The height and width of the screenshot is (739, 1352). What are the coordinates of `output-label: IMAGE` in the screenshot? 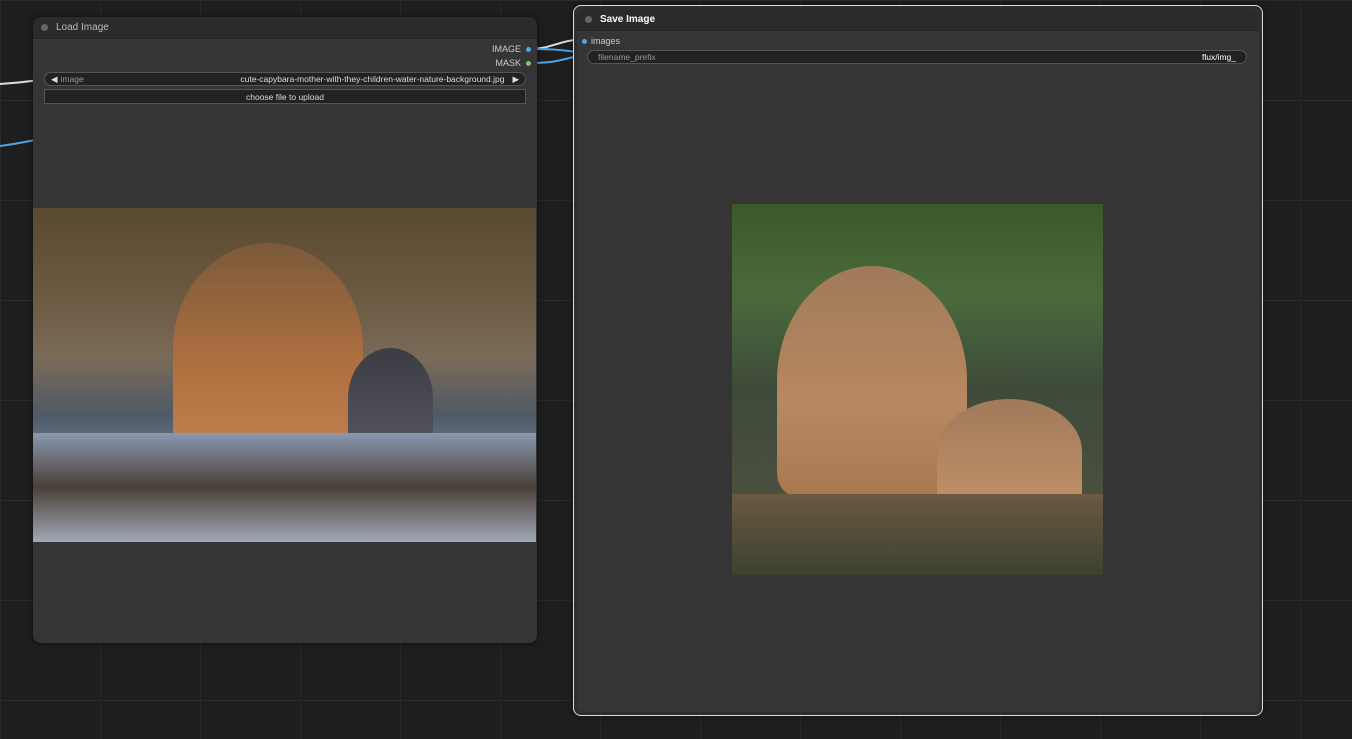 It's located at (506, 49).